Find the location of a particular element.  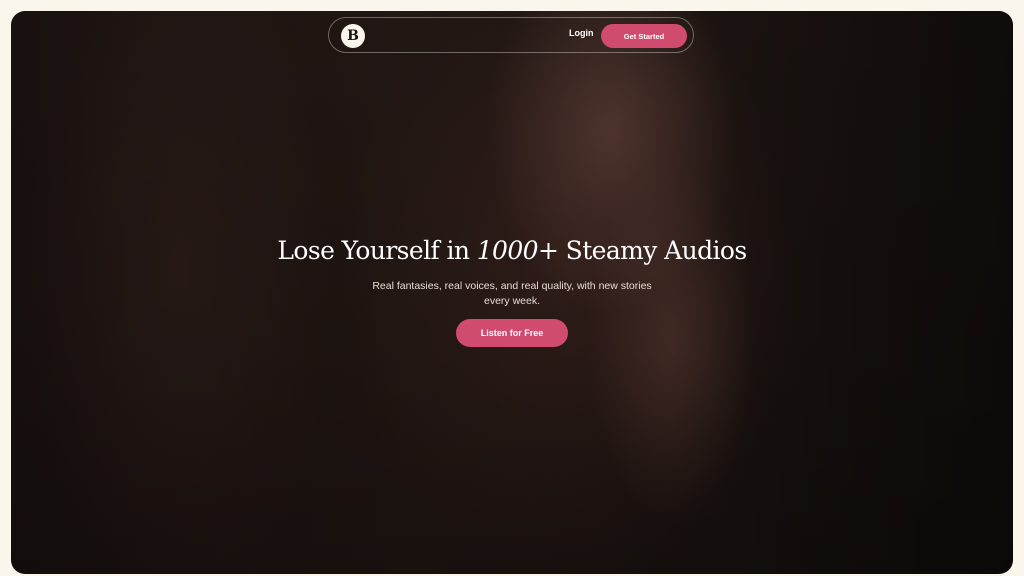

brand-logo: B is located at coordinates (353, 36).